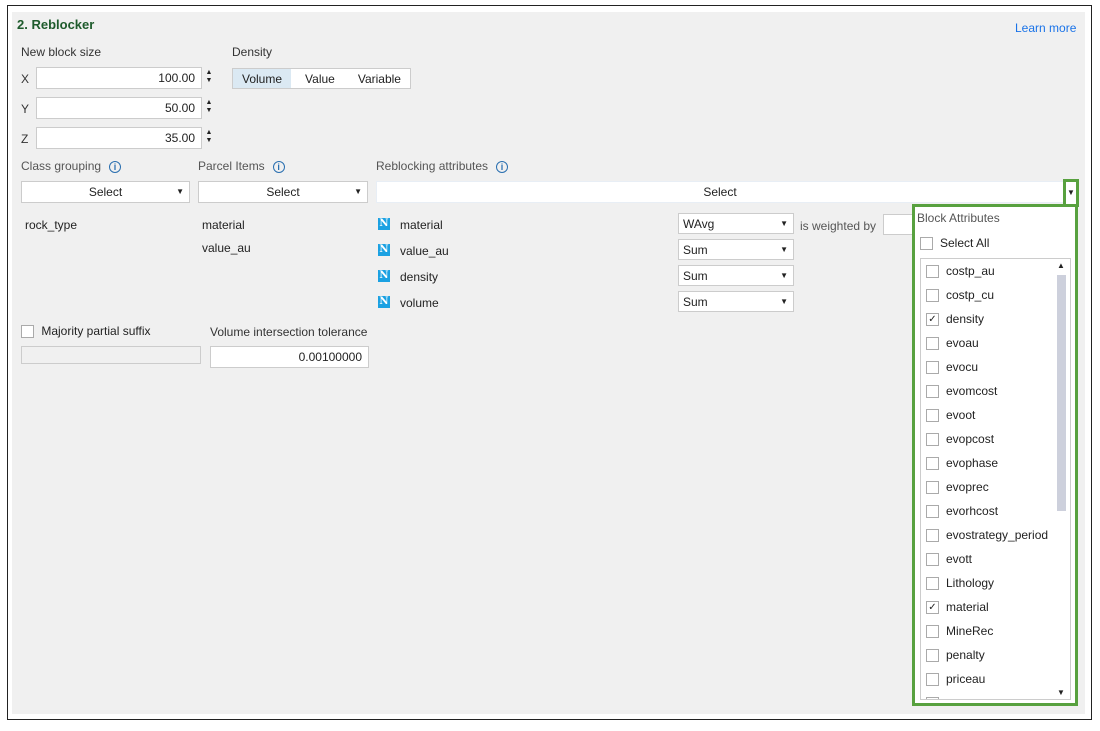 This screenshot has width=1100, height=731. What do you see at coordinates (899, 224) in the screenshot?
I see `weighted-by-select` at bounding box center [899, 224].